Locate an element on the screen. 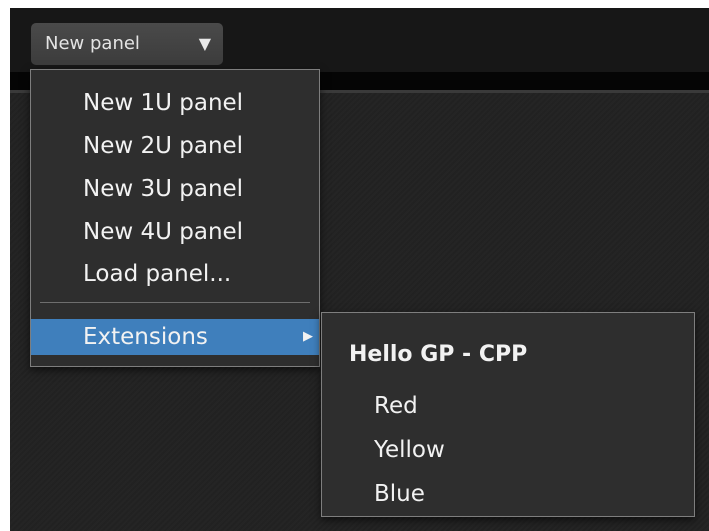 The width and height of the screenshot is (709, 531). submenu-item-label: Blue is located at coordinates (399, 494).